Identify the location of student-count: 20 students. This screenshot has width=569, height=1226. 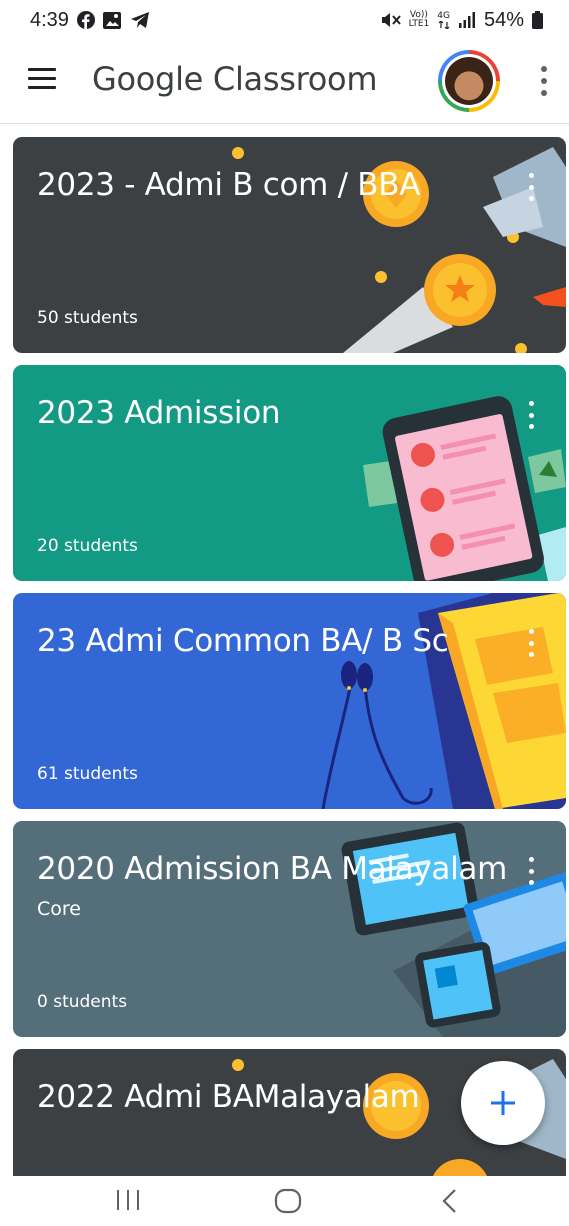
(87, 546).